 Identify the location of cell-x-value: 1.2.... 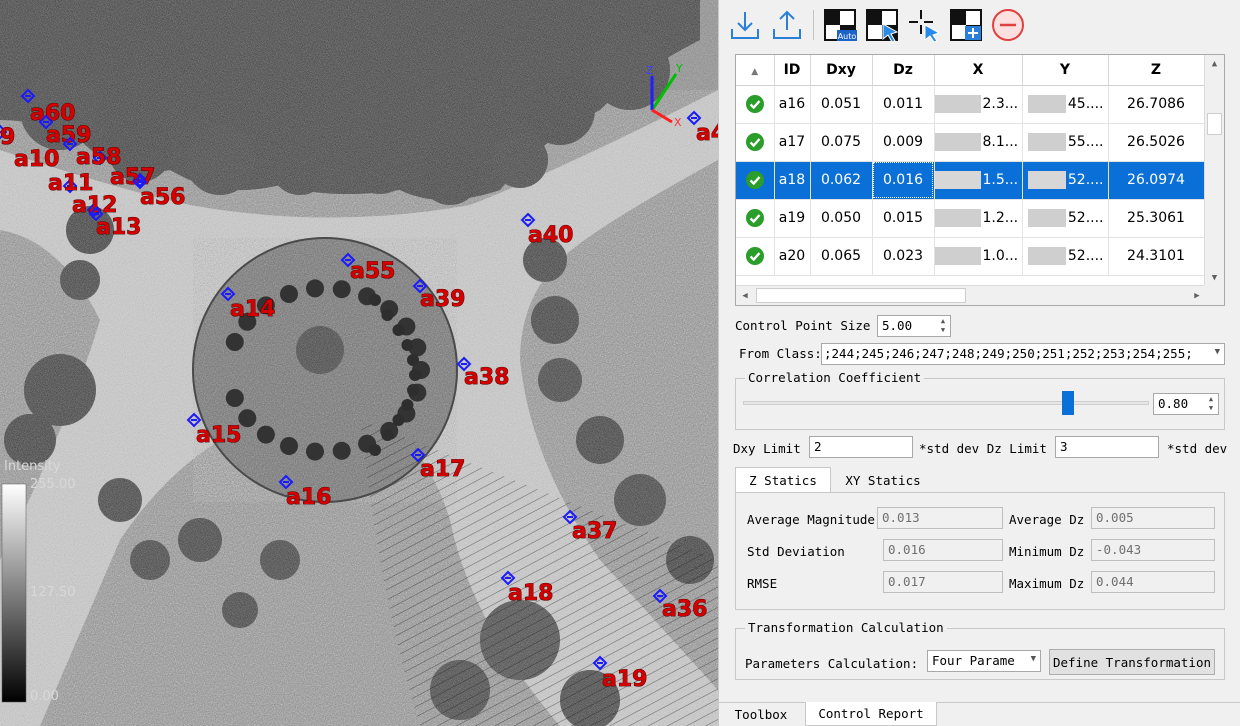
(1000, 218).